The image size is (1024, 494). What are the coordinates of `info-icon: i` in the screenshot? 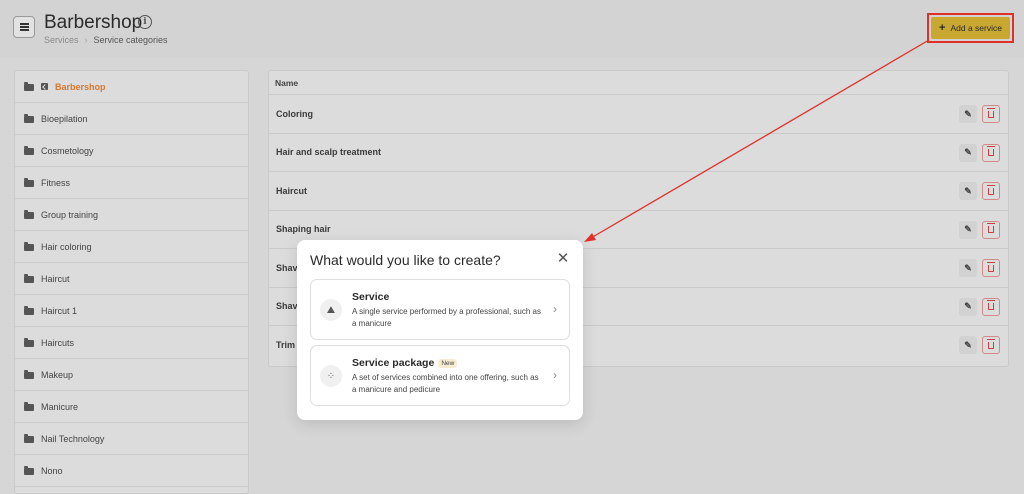 It's located at (145, 22).